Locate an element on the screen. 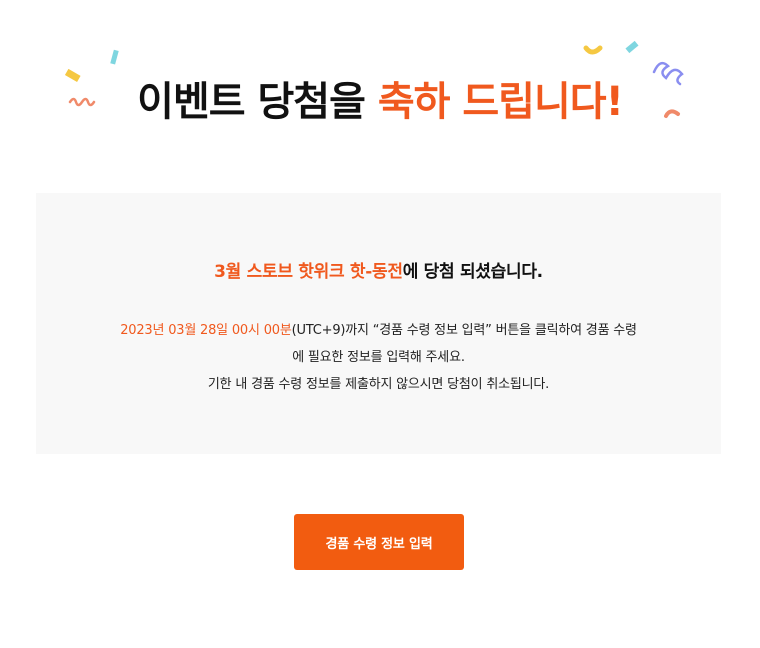 The width and height of the screenshot is (760, 648). instructions-line3: 기한 내 경품 수령 정보를 제출하지 않으시면 당첨이 취소됩니다. is located at coordinates (378, 384).